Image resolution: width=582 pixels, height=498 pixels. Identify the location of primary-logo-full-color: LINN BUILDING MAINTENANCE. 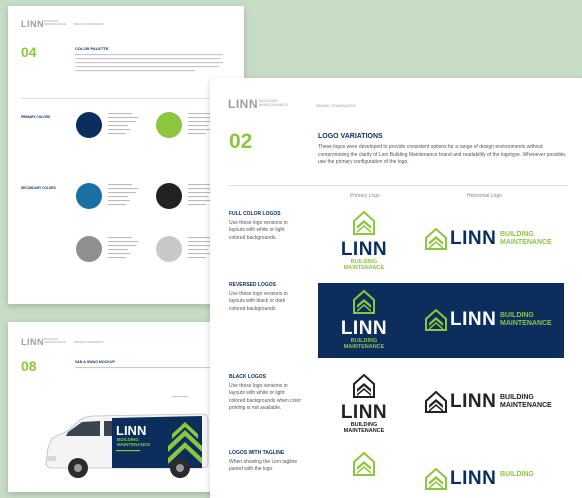
(364, 240).